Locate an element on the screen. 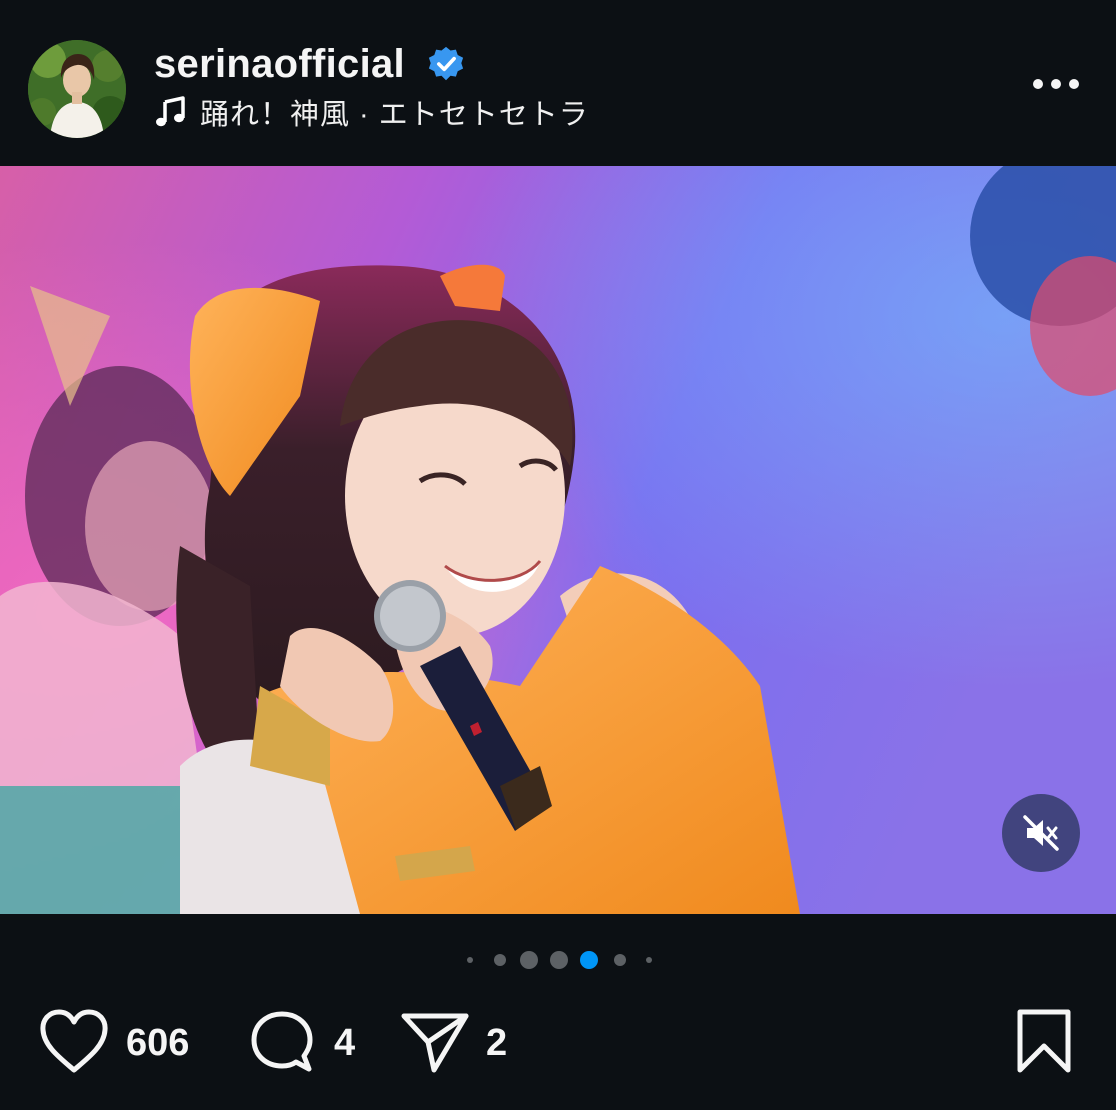  comment-count: 4 is located at coordinates (344, 1043).